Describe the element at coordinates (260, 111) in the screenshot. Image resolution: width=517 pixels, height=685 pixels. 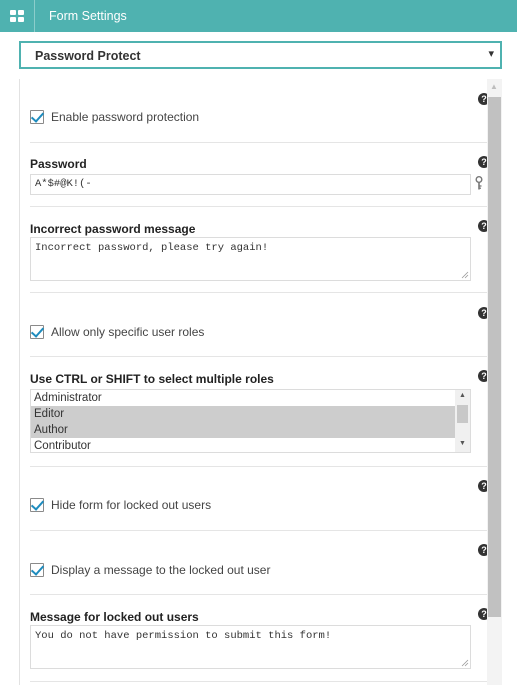
I see `enable-protection-section: ? Enable password protection` at that location.